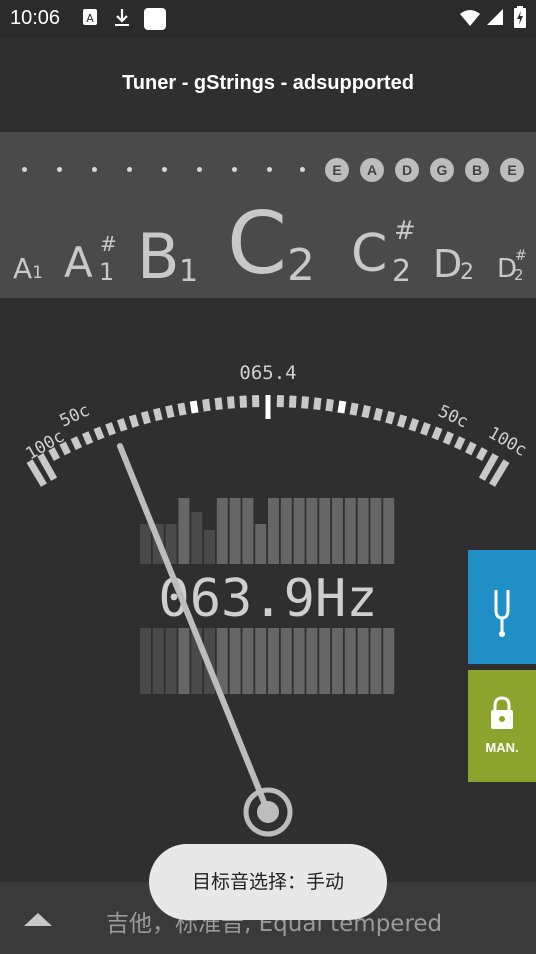 Image resolution: width=536 pixels, height=954 pixels. What do you see at coordinates (75, 415) in the screenshot?
I see `scale-label-left-50: 50c` at bounding box center [75, 415].